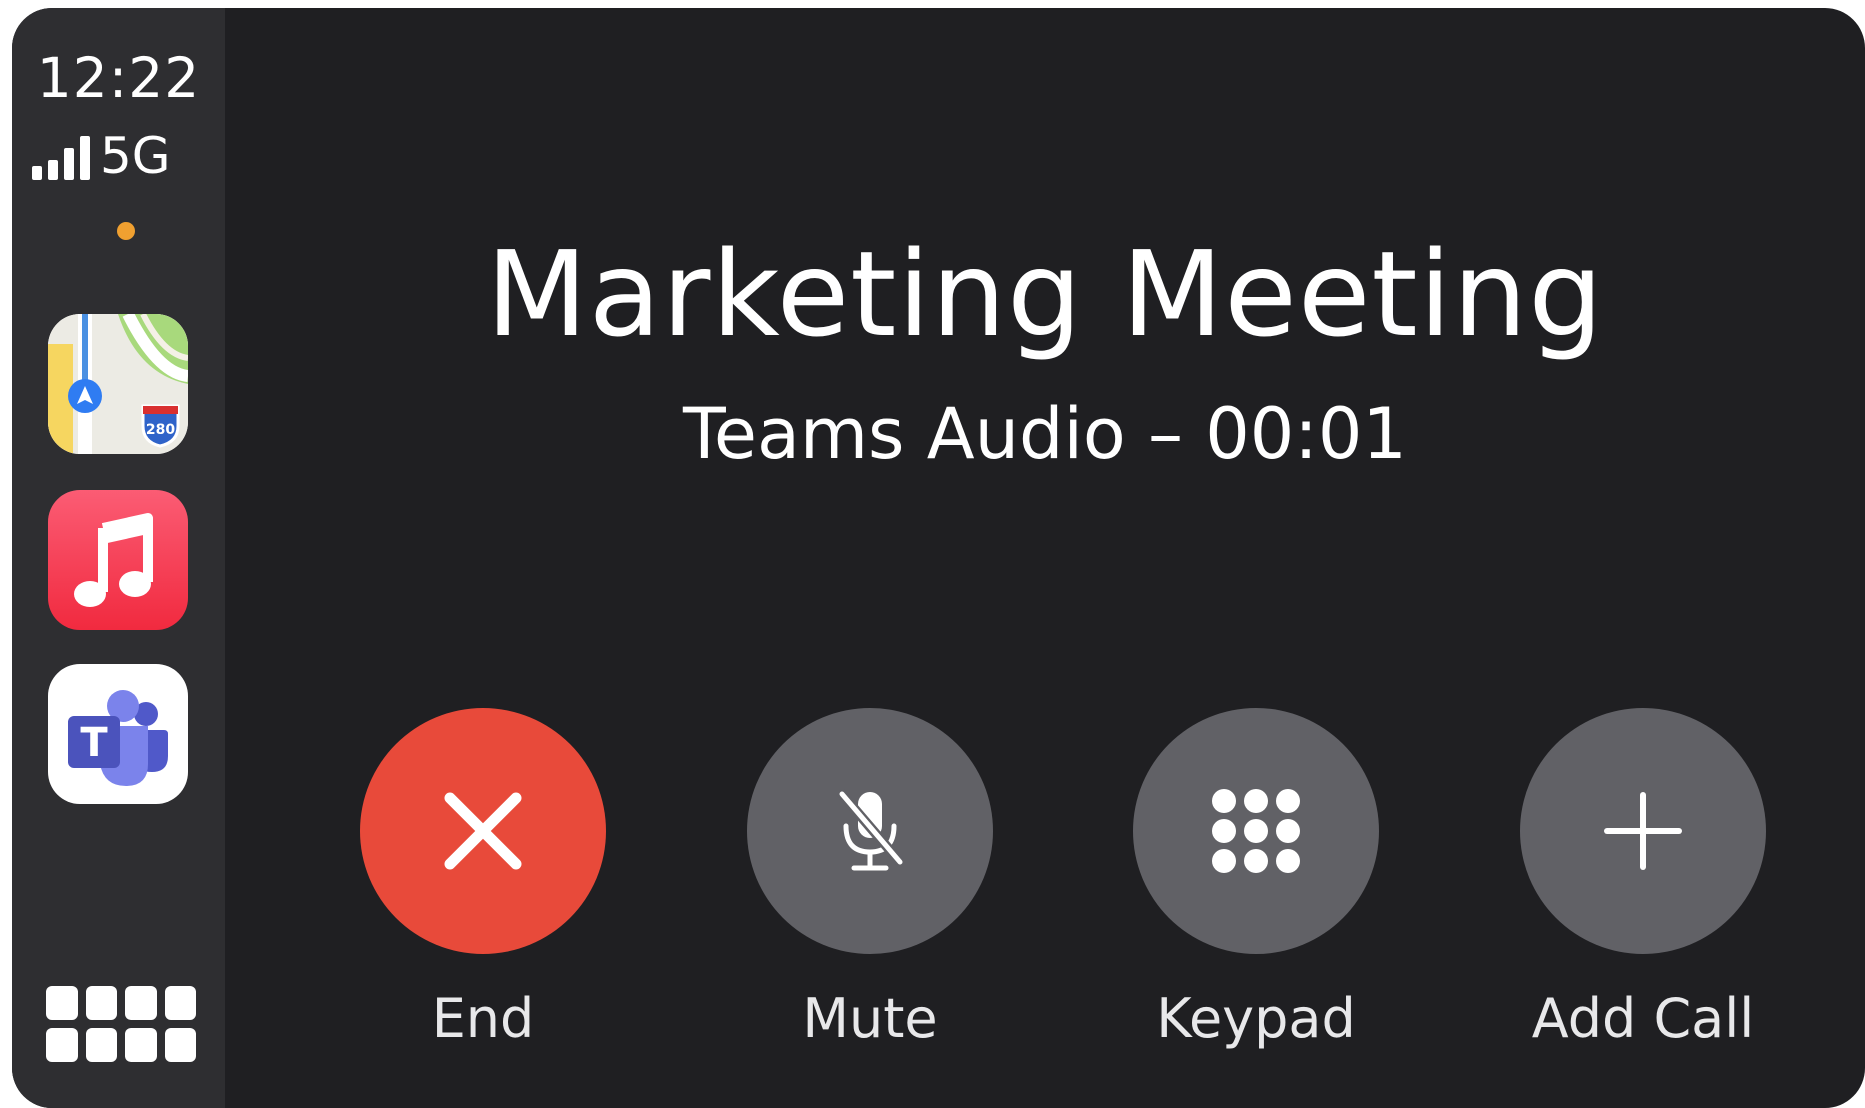 The height and width of the screenshot is (1108, 1865). Describe the element at coordinates (1045, 434) in the screenshot. I see `call-subtitle: Teams Audio – 00:01` at that location.